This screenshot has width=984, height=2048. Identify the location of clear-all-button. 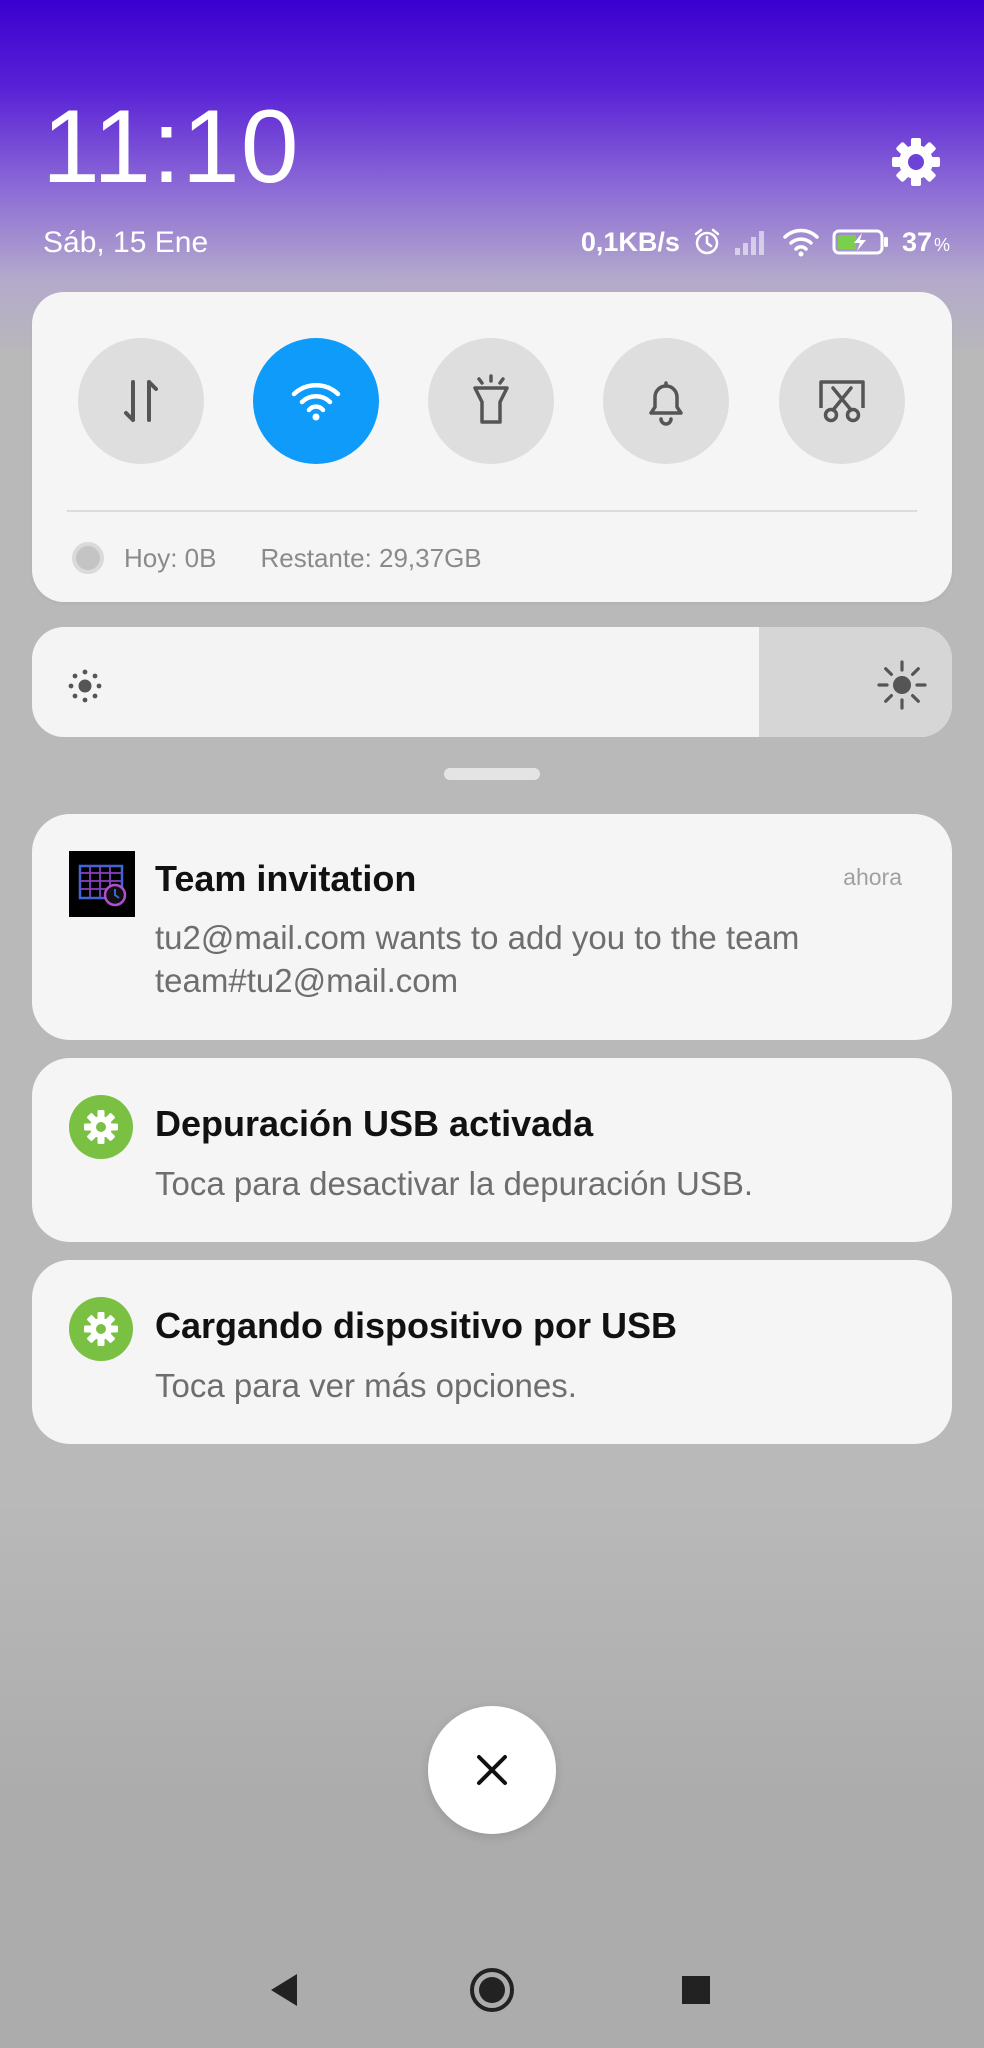
(492, 1770).